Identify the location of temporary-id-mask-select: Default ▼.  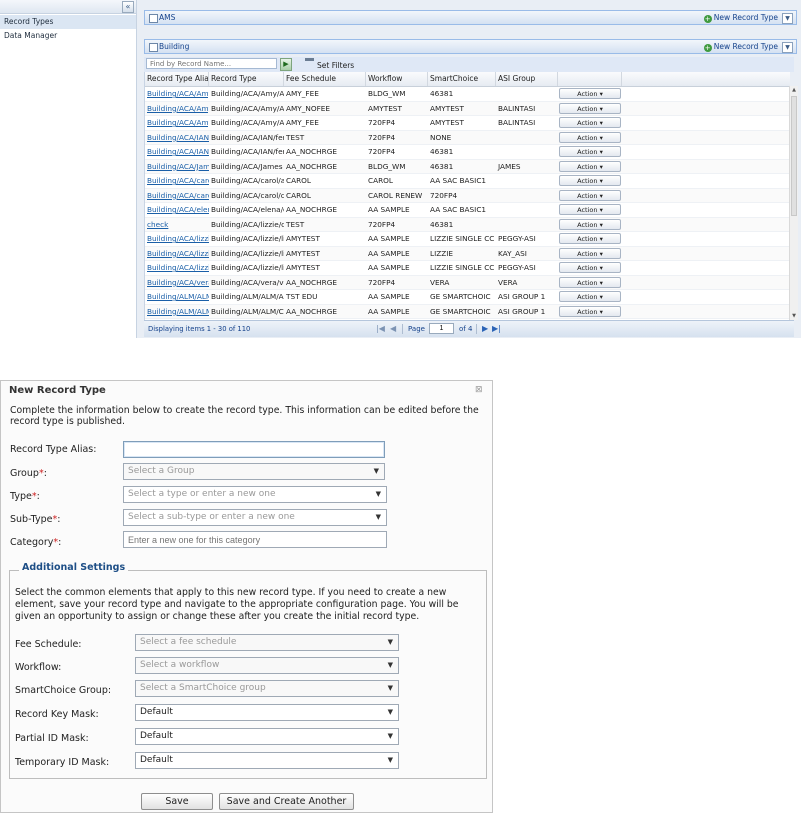
(267, 760).